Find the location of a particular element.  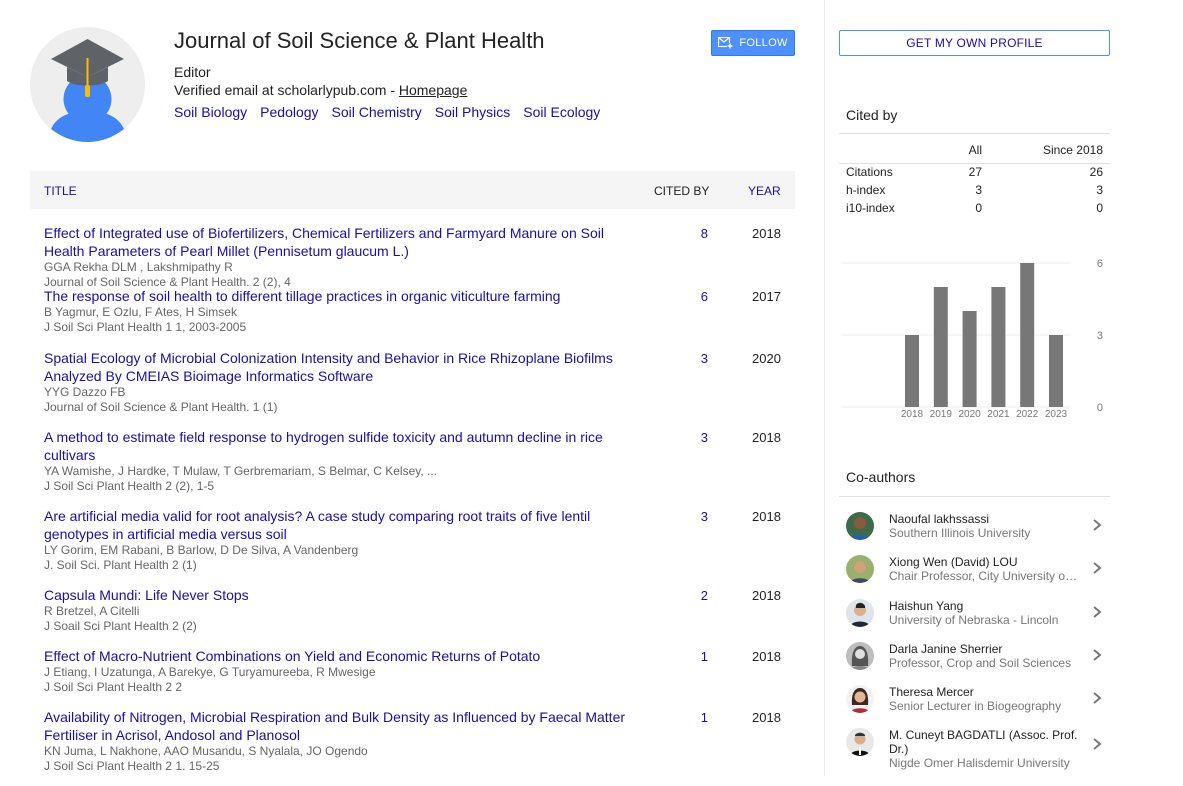

stats-row: Citations 27 26 is located at coordinates (974, 173).